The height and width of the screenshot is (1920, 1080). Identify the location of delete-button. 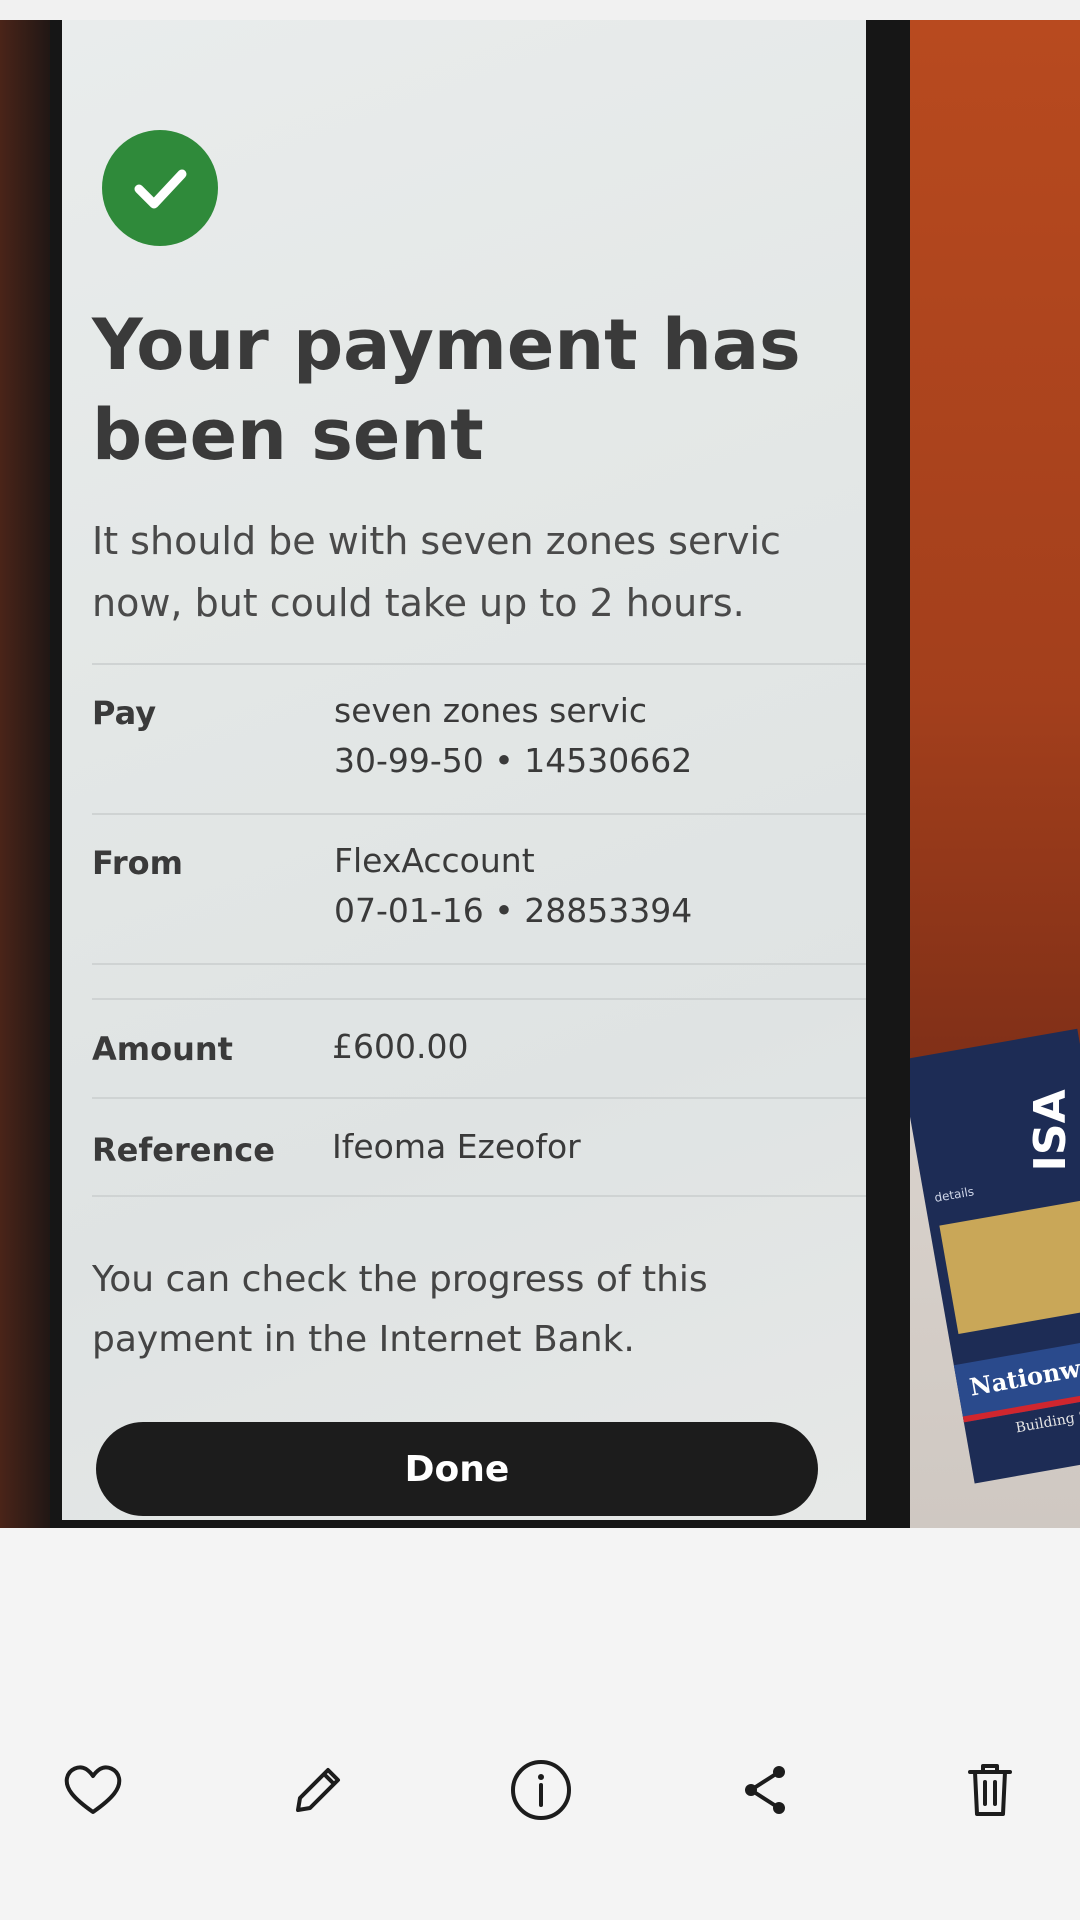
(990, 1790).